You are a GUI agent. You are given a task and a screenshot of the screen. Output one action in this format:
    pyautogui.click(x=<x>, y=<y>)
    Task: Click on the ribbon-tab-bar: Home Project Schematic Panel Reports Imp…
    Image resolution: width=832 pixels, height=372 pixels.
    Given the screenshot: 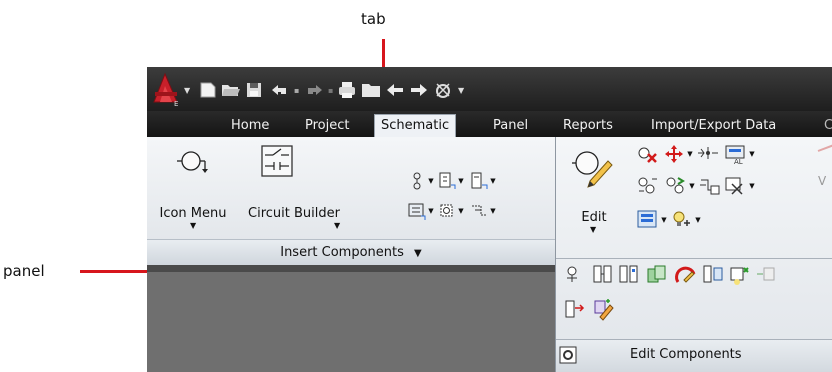 What is the action you would take?
    pyautogui.click(x=489, y=124)
    